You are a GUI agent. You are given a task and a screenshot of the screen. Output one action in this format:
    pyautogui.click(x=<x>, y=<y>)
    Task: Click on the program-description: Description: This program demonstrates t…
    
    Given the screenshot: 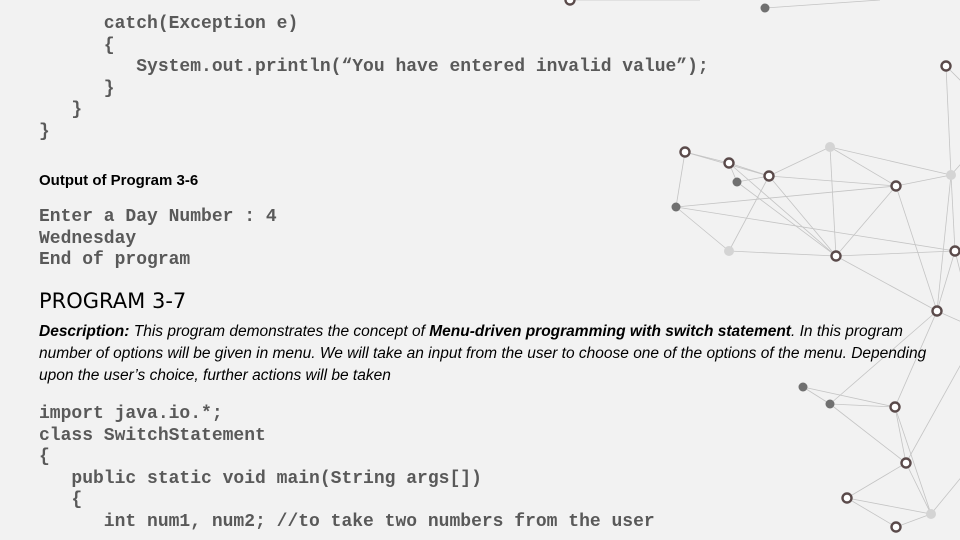 What is the action you would take?
    pyautogui.click(x=484, y=354)
    